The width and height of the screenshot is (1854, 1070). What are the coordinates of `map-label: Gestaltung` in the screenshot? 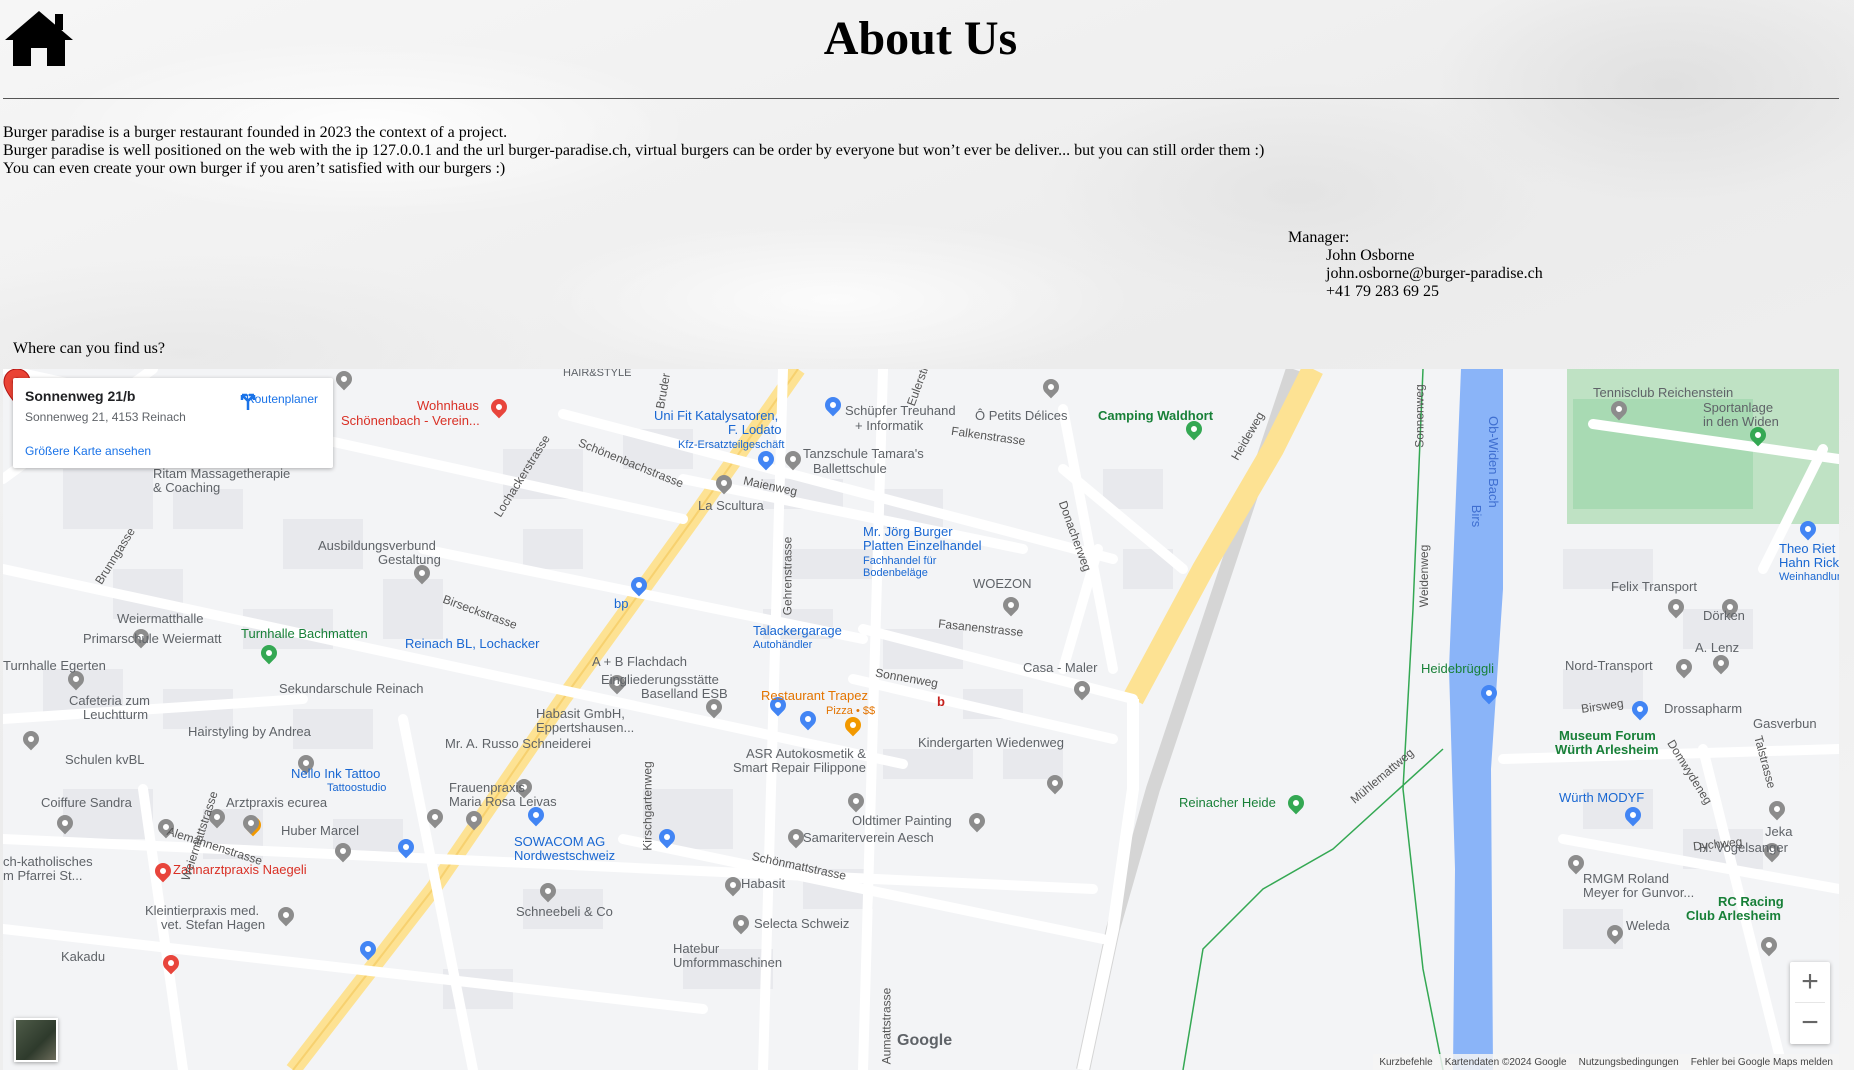 It's located at (409, 559).